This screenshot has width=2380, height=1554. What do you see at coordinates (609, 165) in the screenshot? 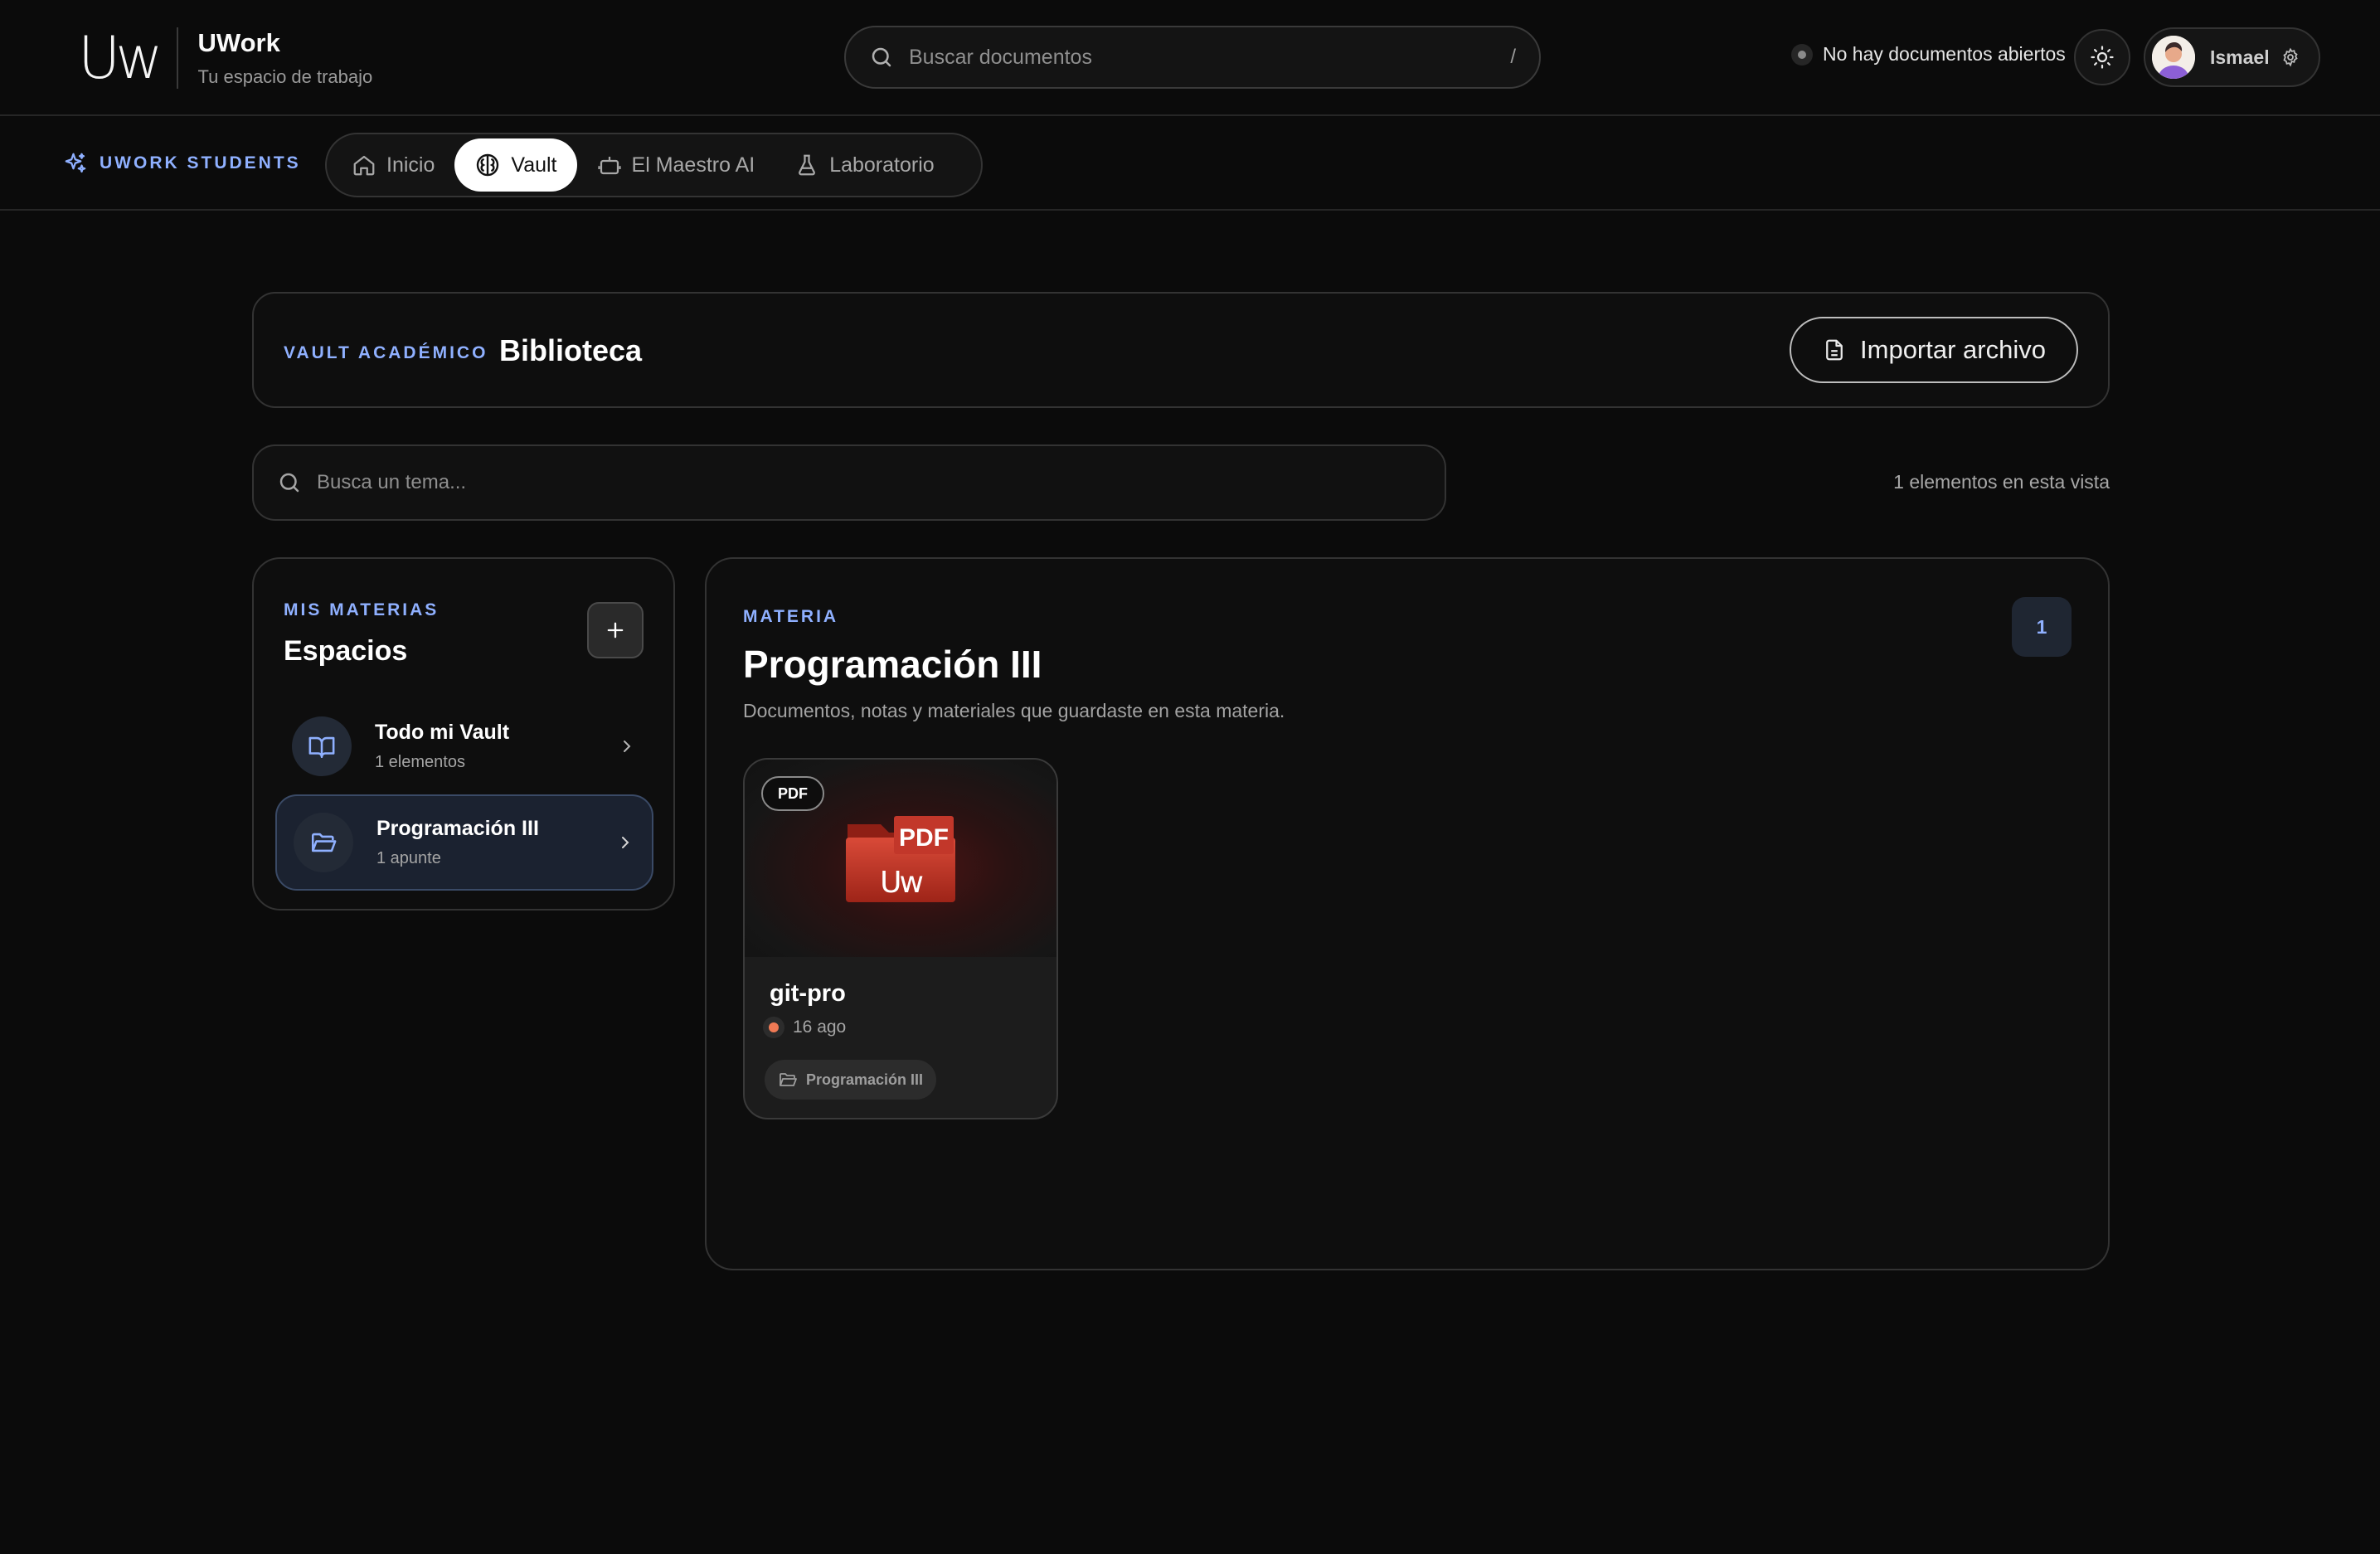
I see `bot-icon` at bounding box center [609, 165].